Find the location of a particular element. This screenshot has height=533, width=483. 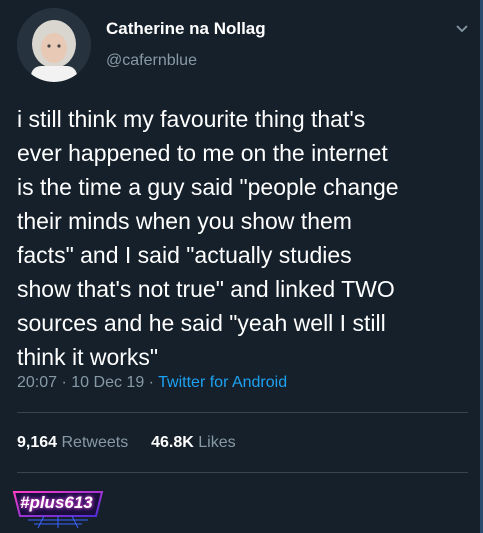

tweet-text-line: show that's not true" and linked TWO is located at coordinates (206, 289).